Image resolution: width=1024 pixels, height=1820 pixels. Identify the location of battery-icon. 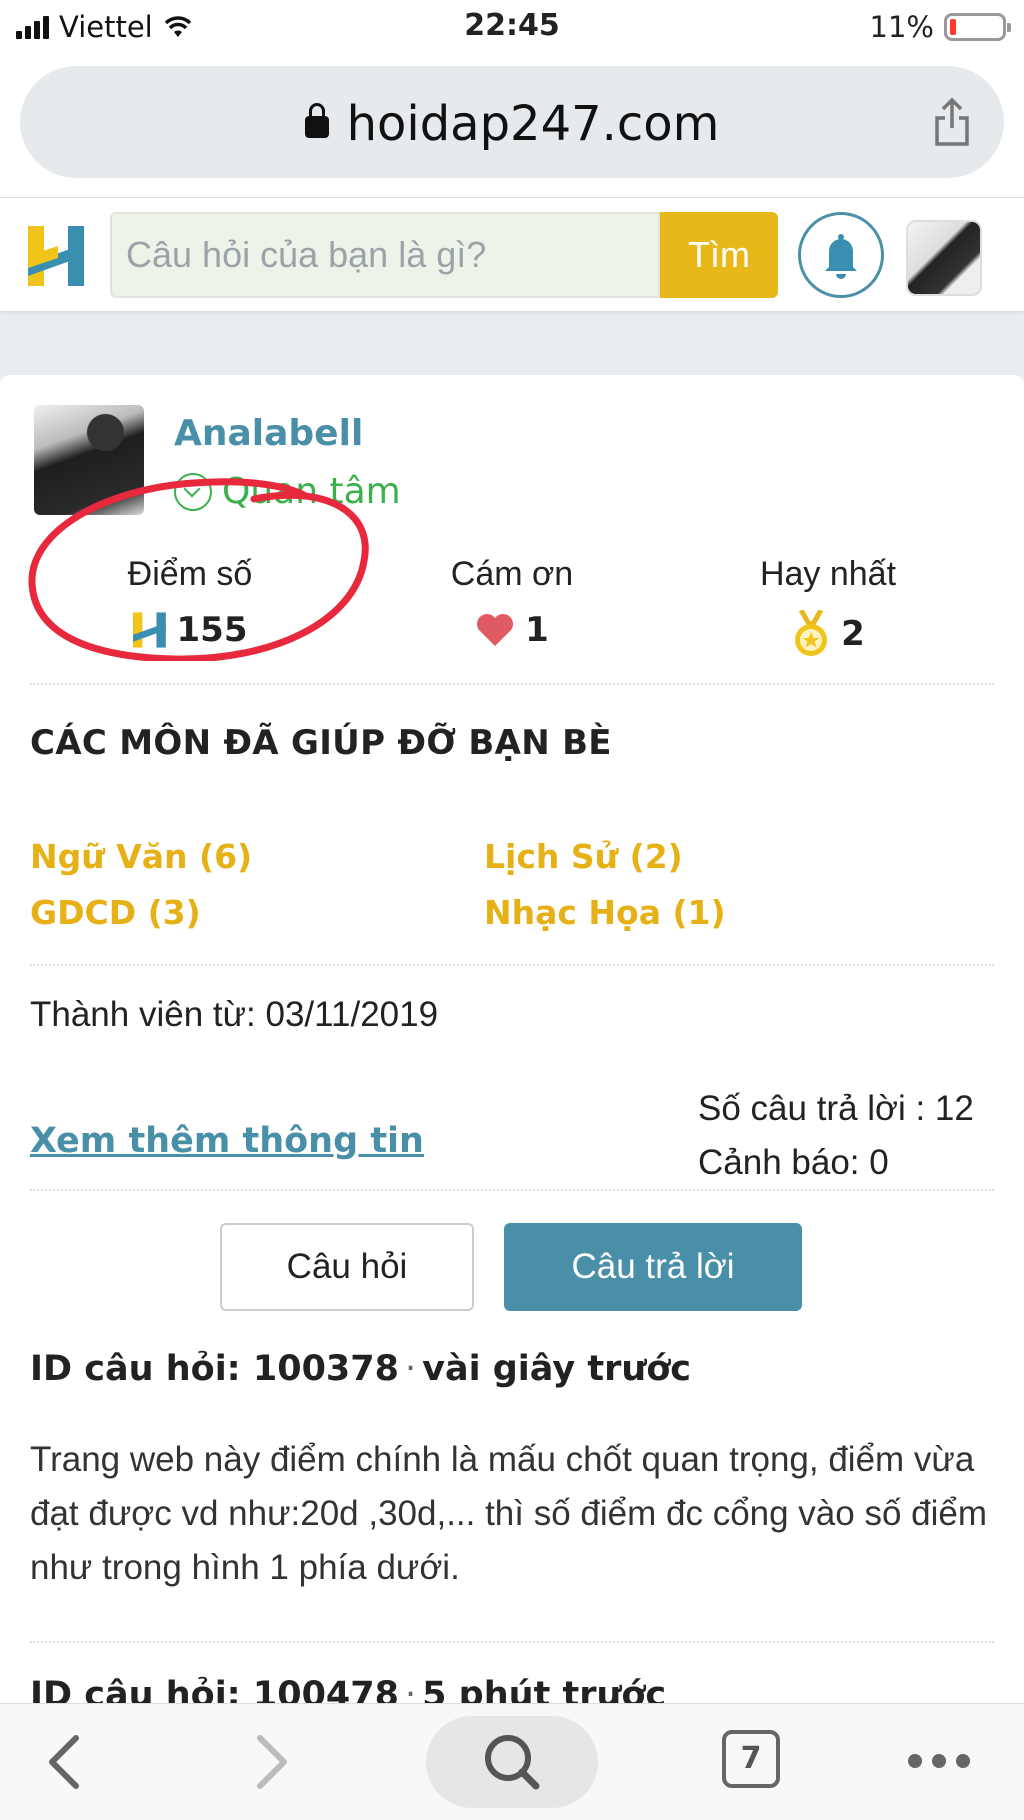
(977, 27).